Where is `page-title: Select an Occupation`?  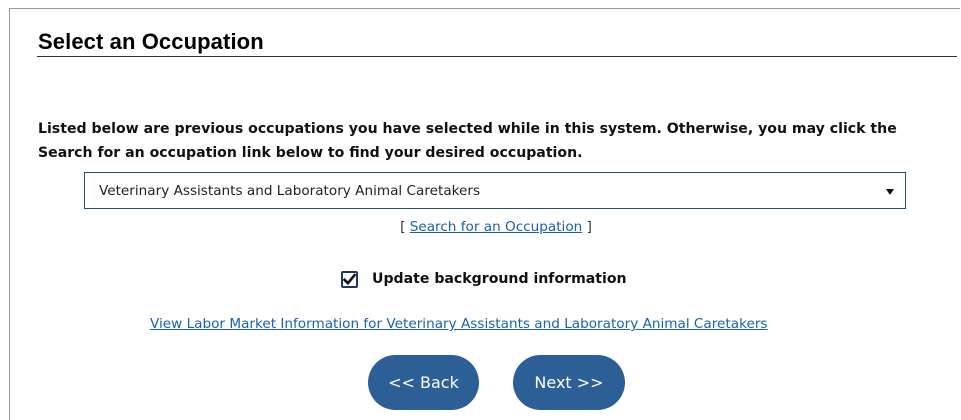
page-title: Select an Occupation is located at coordinates (151, 41).